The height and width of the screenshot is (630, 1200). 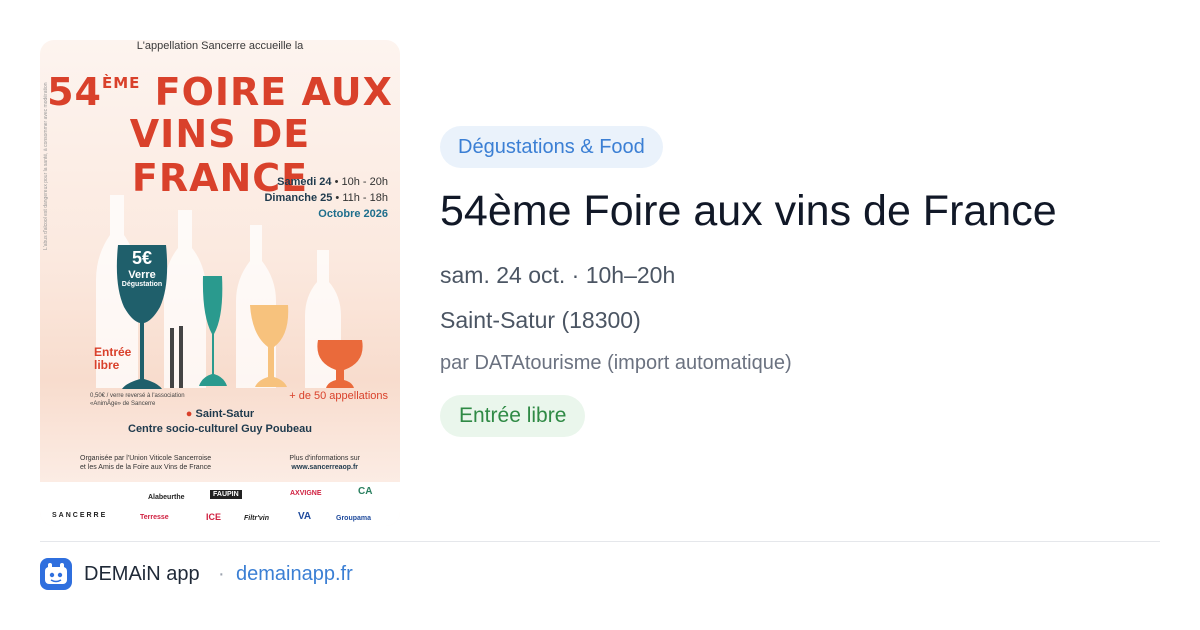 What do you see at coordinates (338, 396) in the screenshot?
I see `poster-appellations: + de 50 appellations` at bounding box center [338, 396].